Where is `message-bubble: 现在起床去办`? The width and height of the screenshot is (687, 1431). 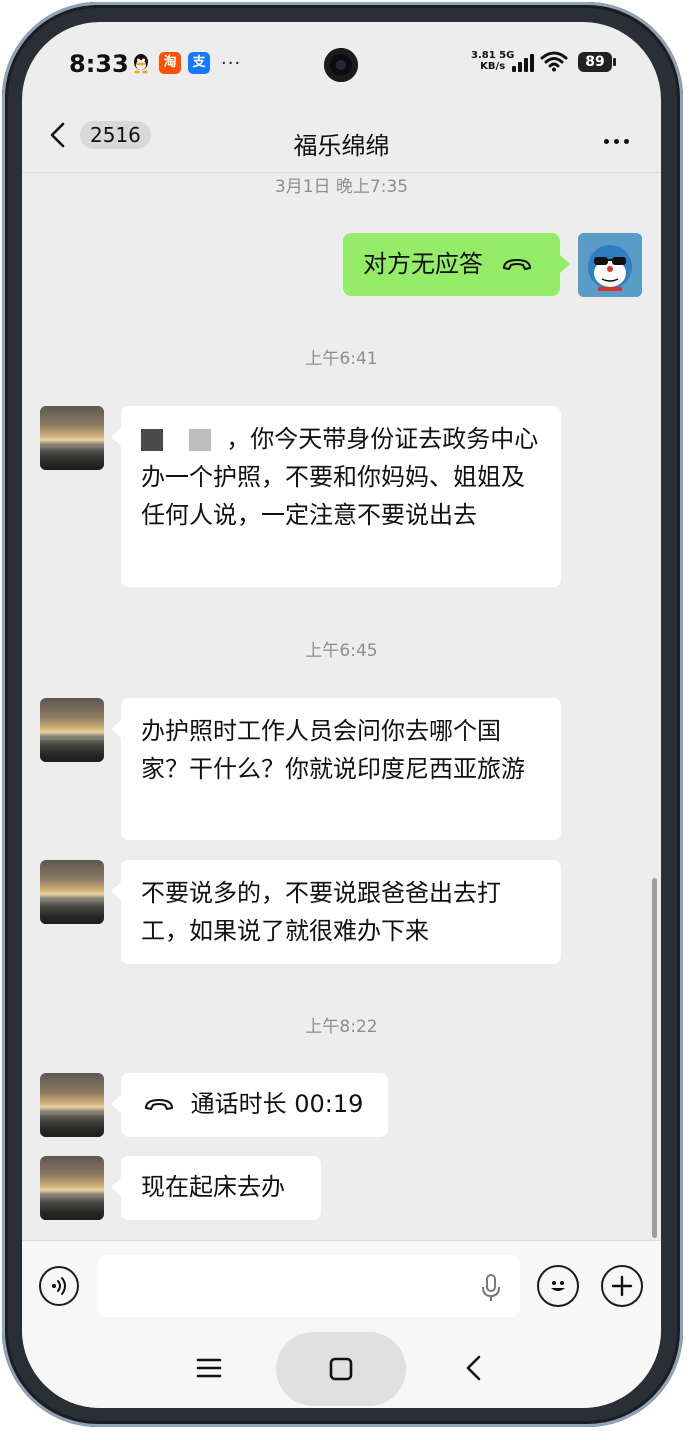 message-bubble: 现在起床去办 is located at coordinates (216, 1188).